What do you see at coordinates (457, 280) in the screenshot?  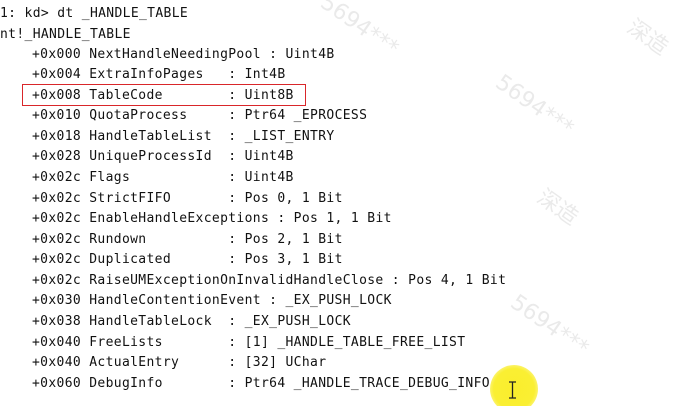 I see `field-type: Pos 4, 1 Bit` at bounding box center [457, 280].